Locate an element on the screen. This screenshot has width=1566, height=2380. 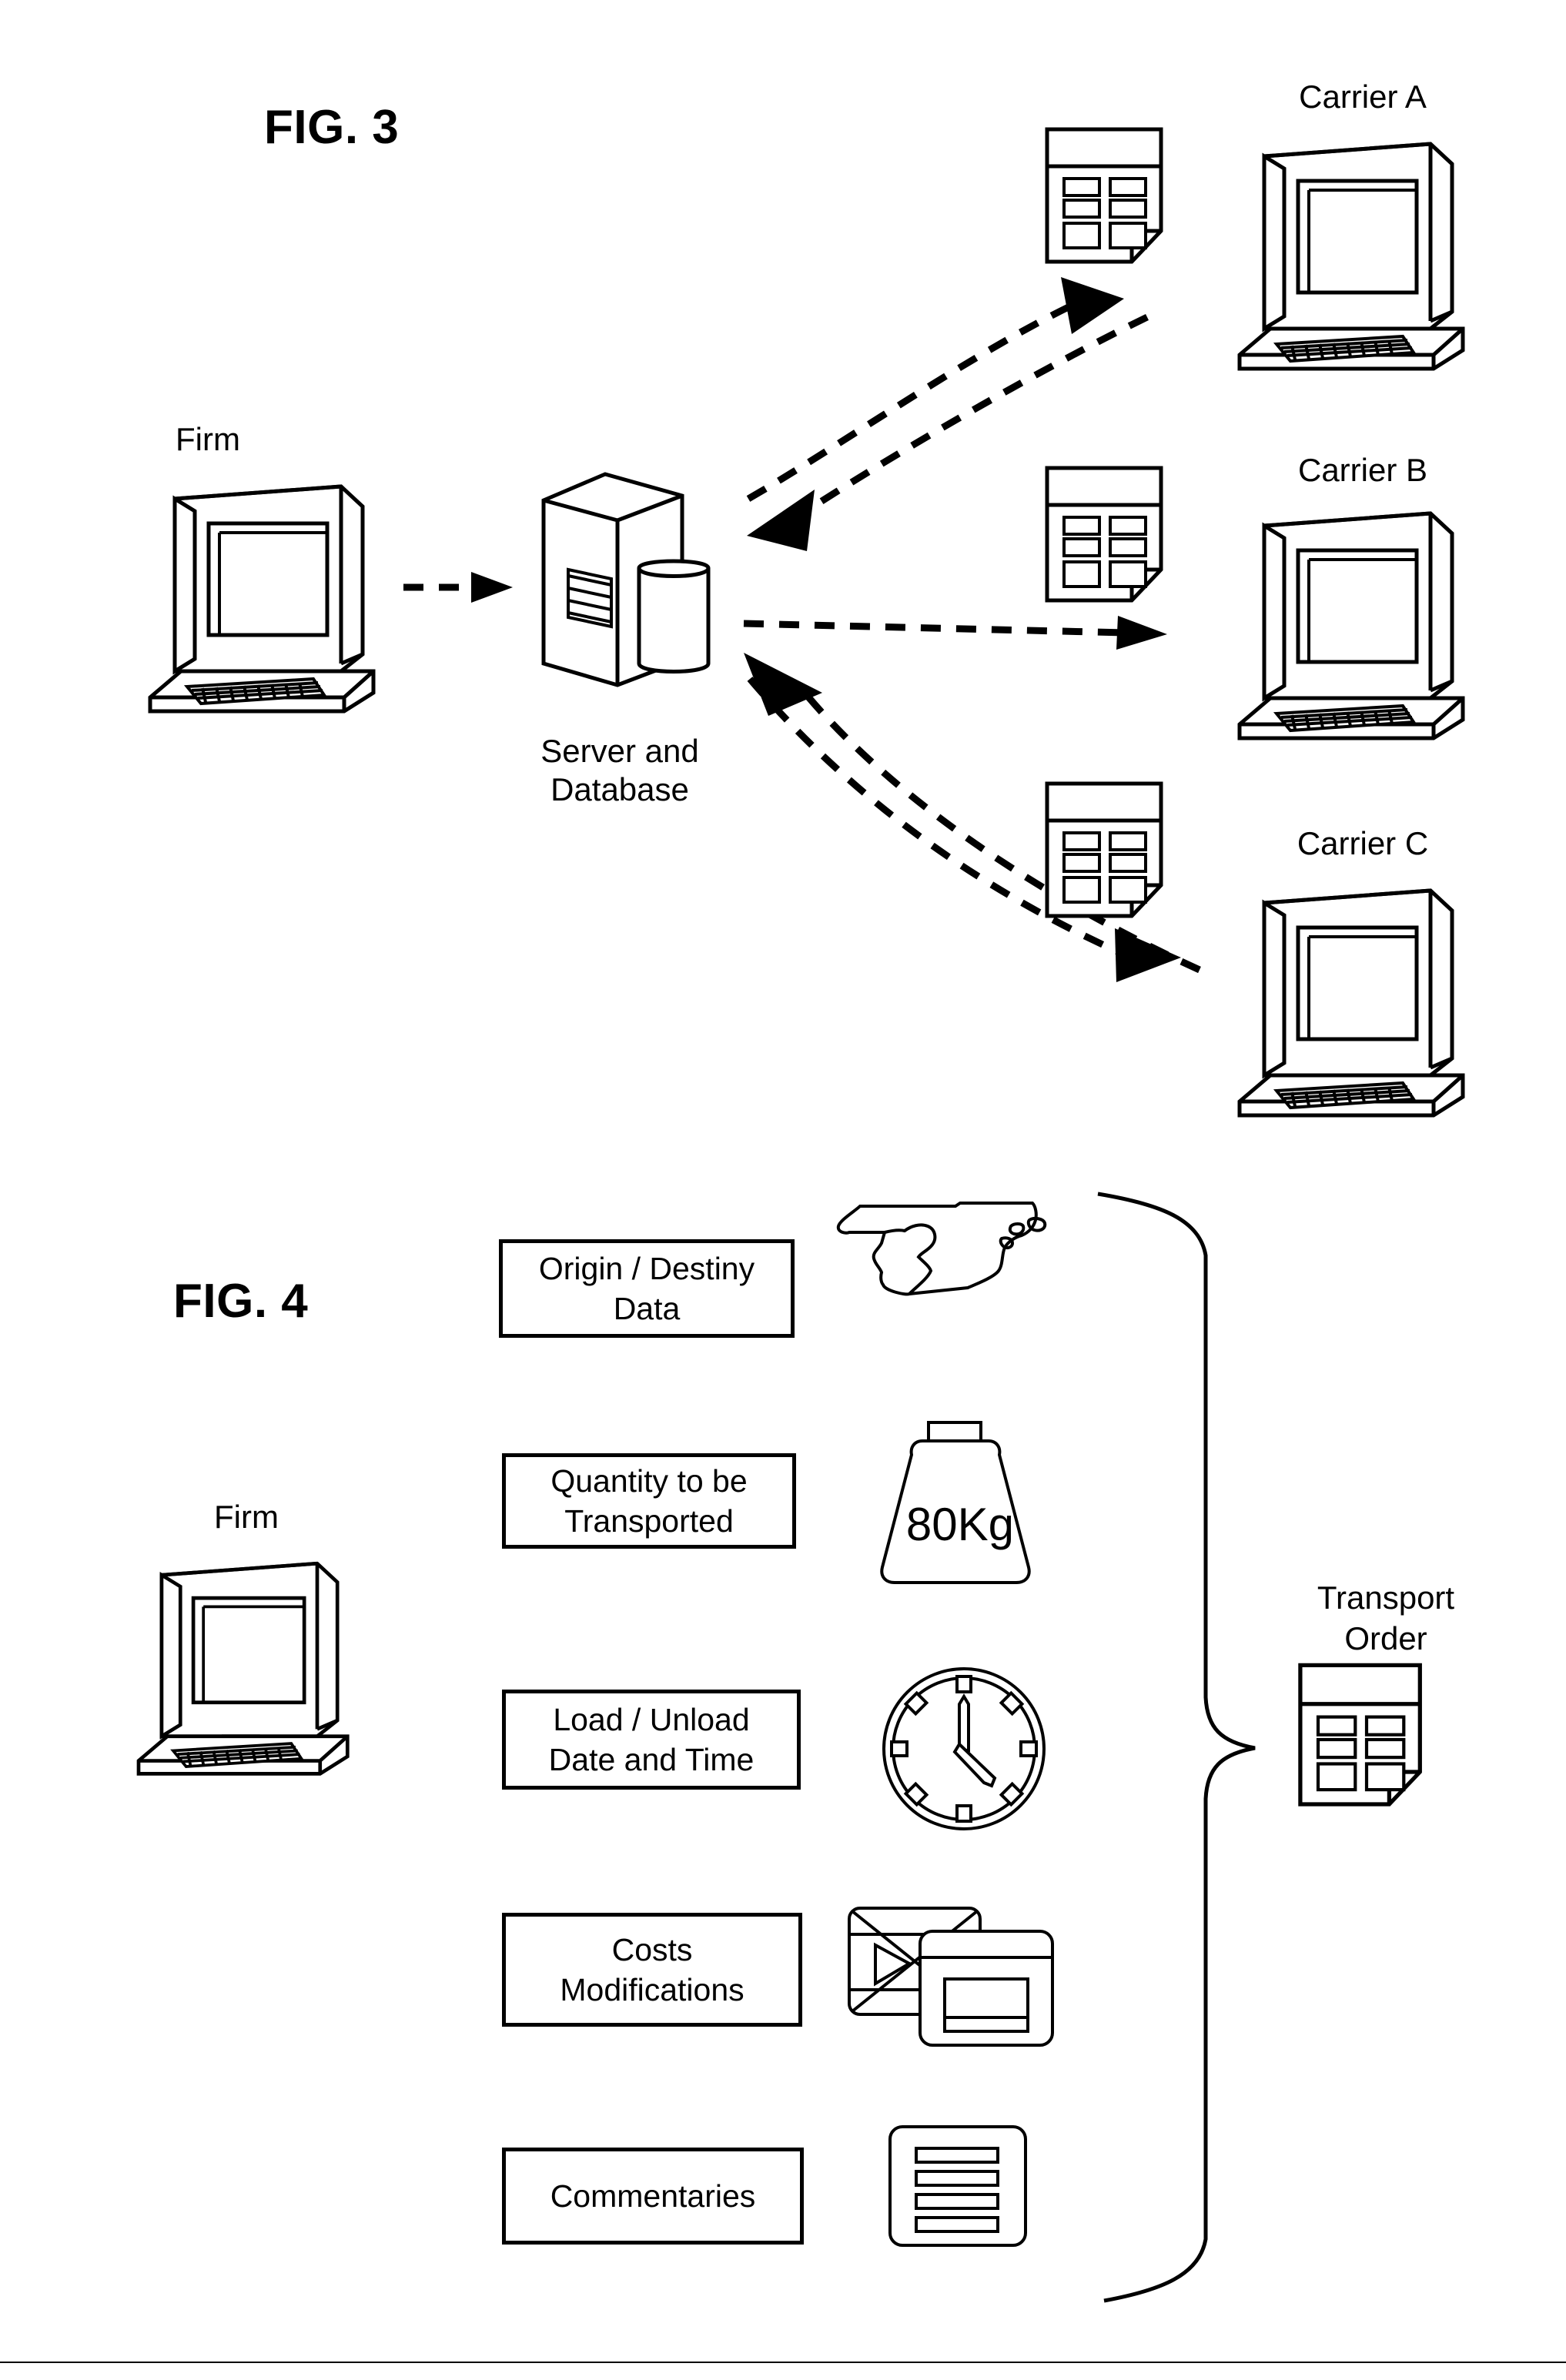
fig4-box-costs-line2: Modifications is located at coordinates (652, 1990).